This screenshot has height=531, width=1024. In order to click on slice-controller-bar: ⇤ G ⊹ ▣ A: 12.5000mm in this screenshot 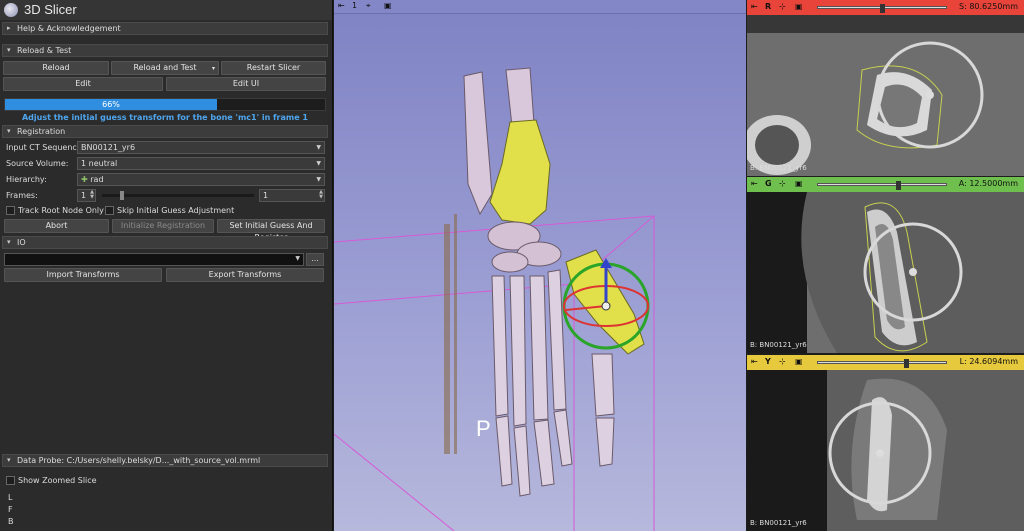, I will do `click(885, 184)`.